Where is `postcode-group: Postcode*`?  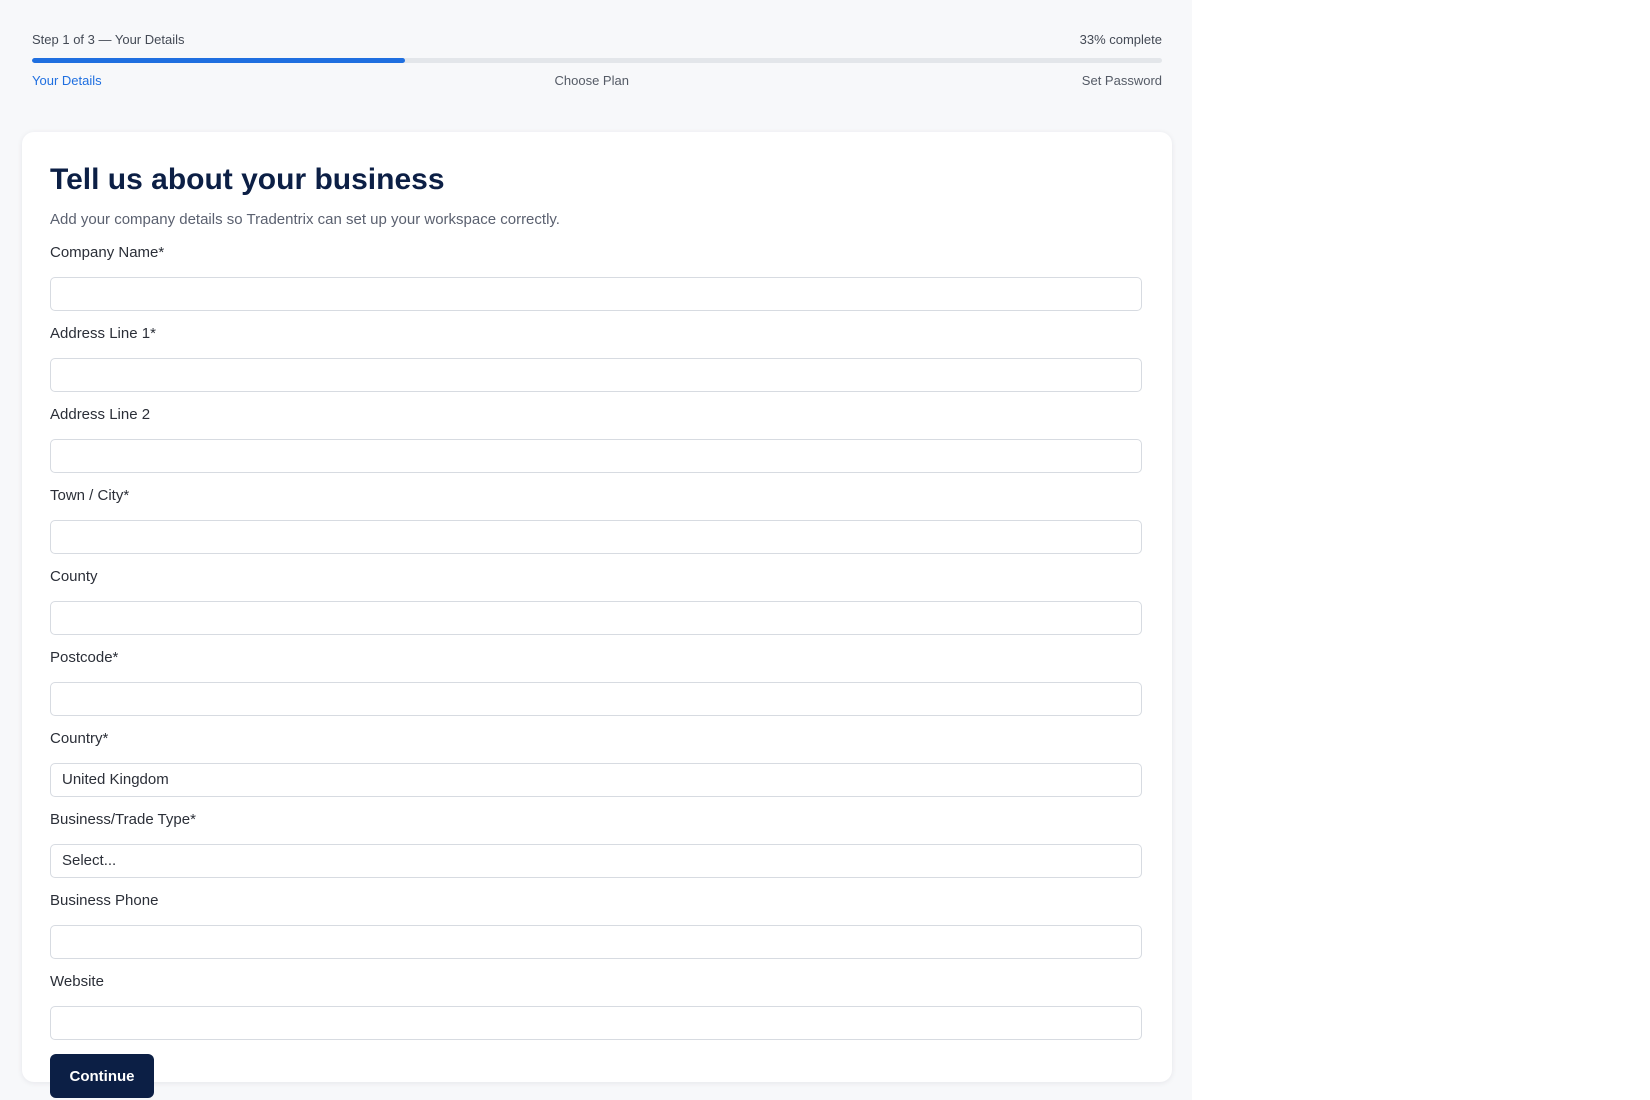
postcode-group: Postcode* is located at coordinates (596, 682).